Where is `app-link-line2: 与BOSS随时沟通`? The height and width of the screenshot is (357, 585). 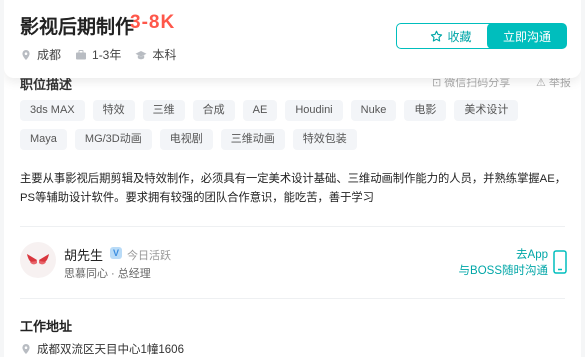 app-link-line2: 与BOSS随时沟通 is located at coordinates (503, 271).